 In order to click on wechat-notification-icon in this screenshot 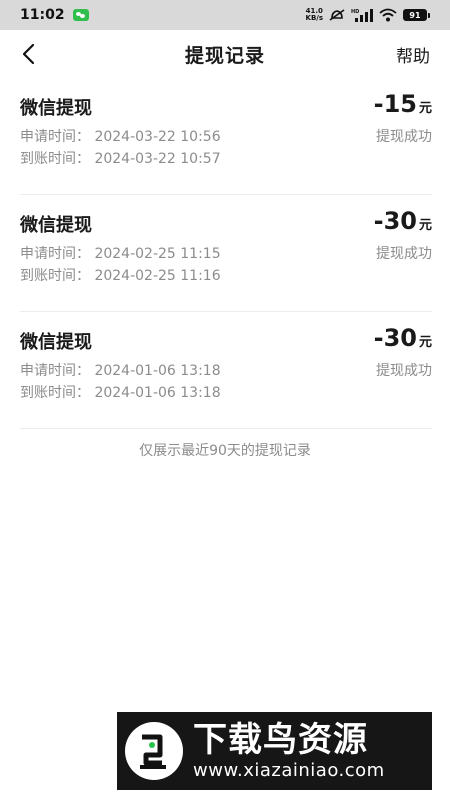, I will do `click(80, 15)`.